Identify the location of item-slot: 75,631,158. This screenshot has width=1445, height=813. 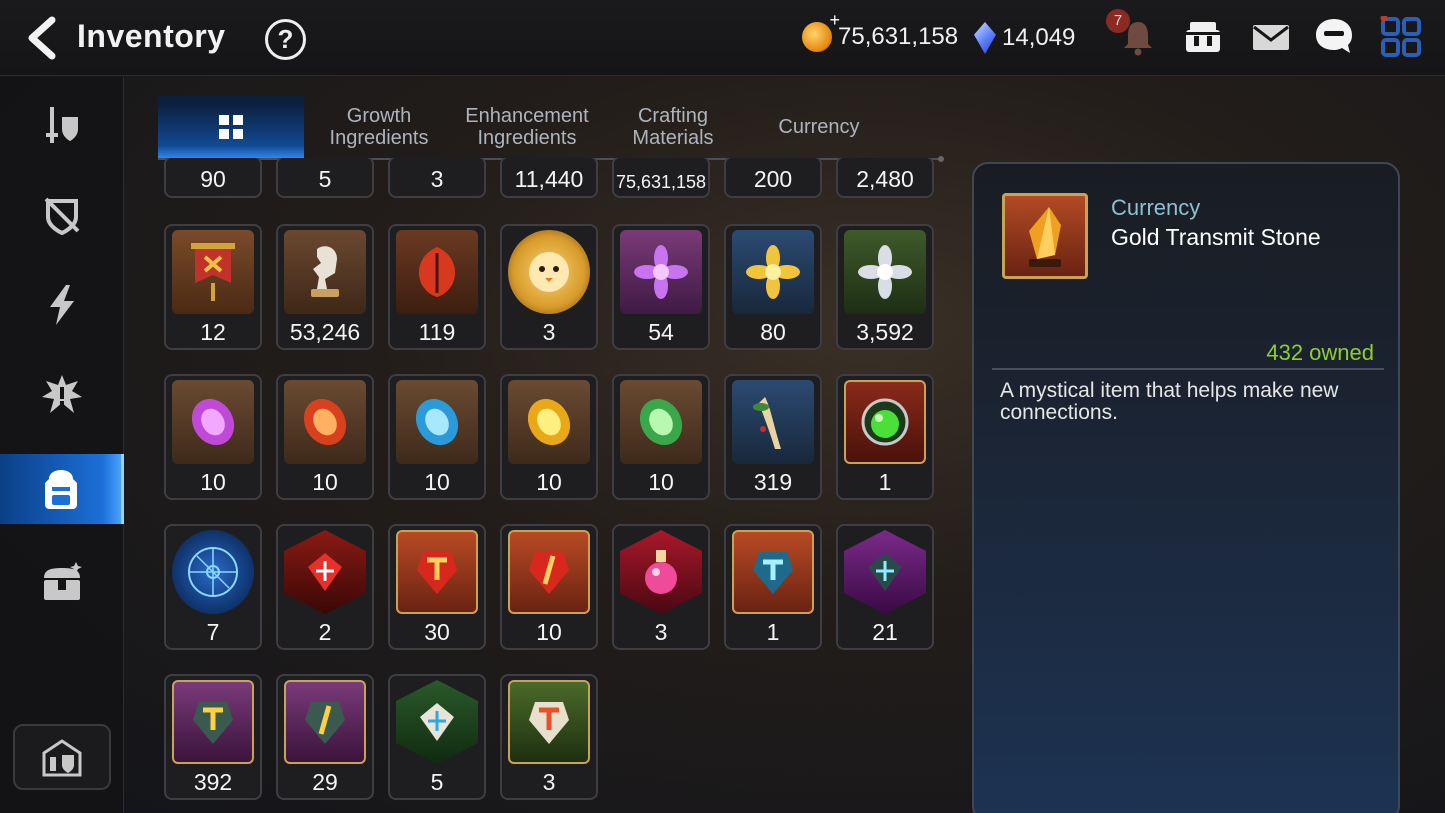
(661, 178).